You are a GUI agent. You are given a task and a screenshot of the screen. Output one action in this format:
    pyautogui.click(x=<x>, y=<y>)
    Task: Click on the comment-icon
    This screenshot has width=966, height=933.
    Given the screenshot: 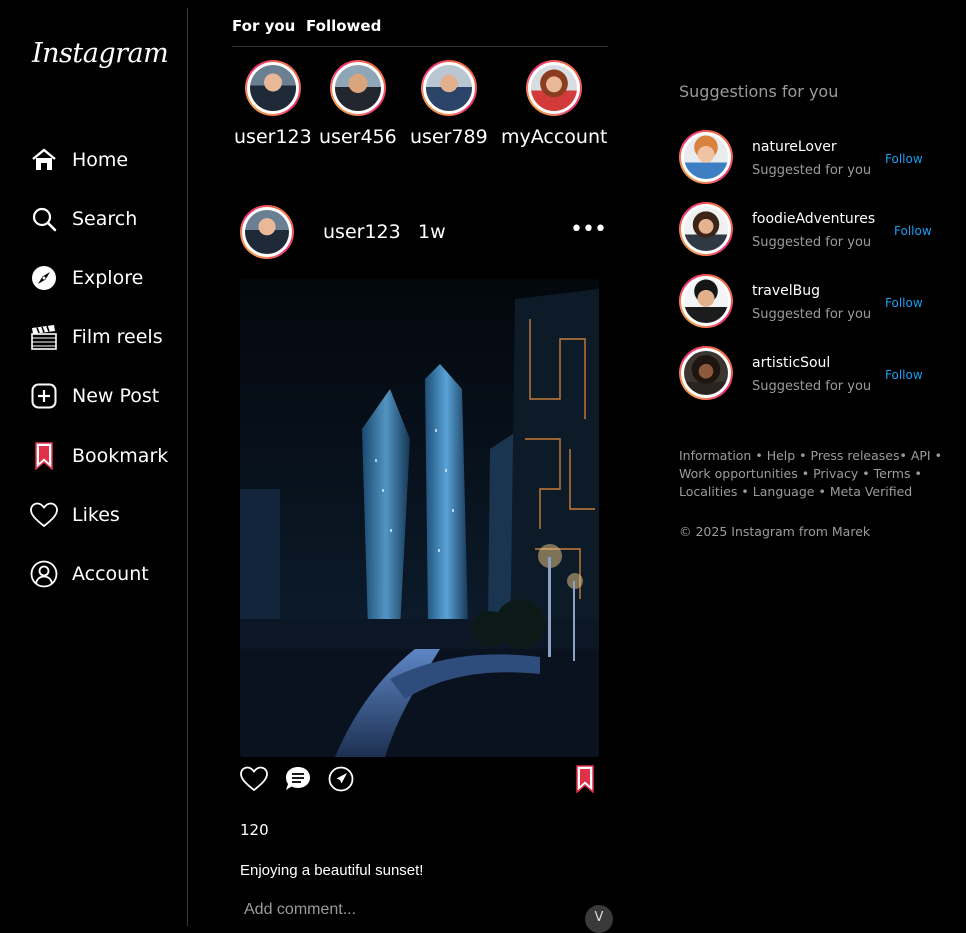 What is the action you would take?
    pyautogui.click(x=298, y=781)
    